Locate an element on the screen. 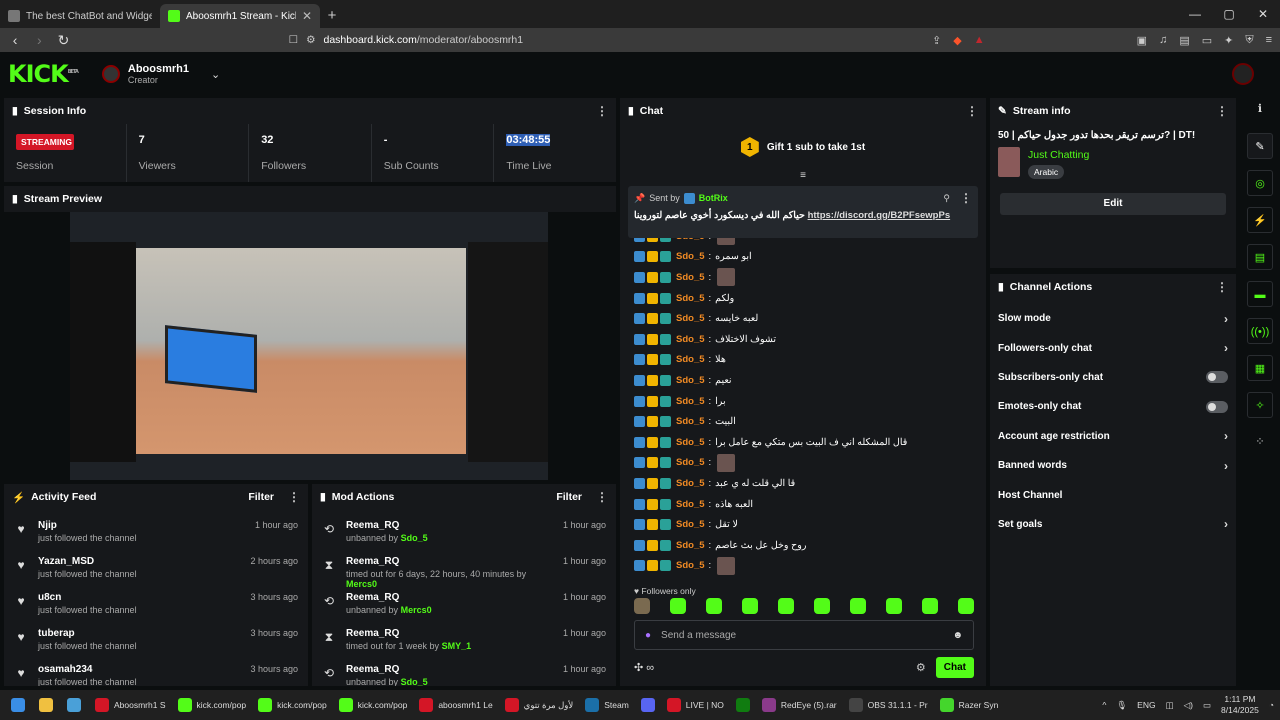 This screenshot has width=1280, height=720. chat-bubble-icon: ▬ is located at coordinates (1260, 294).